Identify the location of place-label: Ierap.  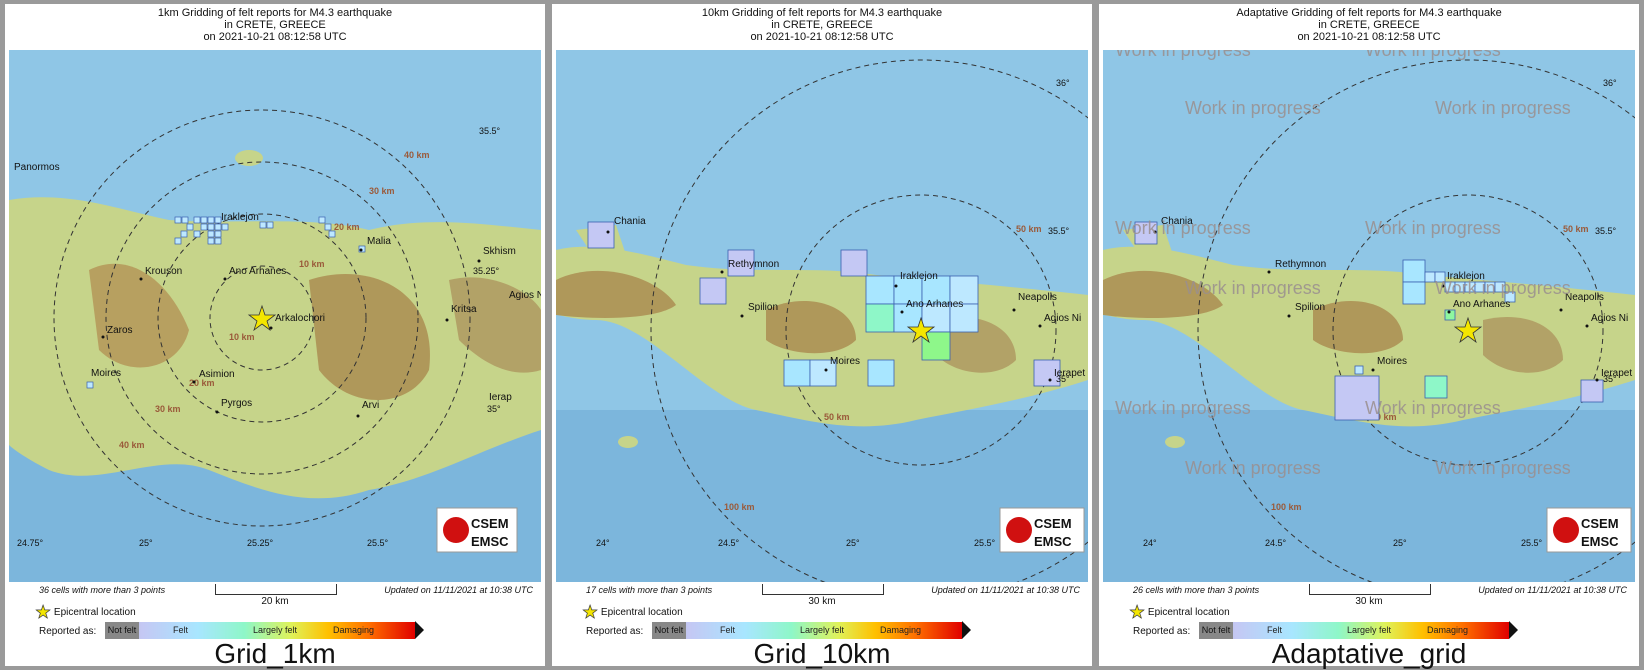
(500, 397).